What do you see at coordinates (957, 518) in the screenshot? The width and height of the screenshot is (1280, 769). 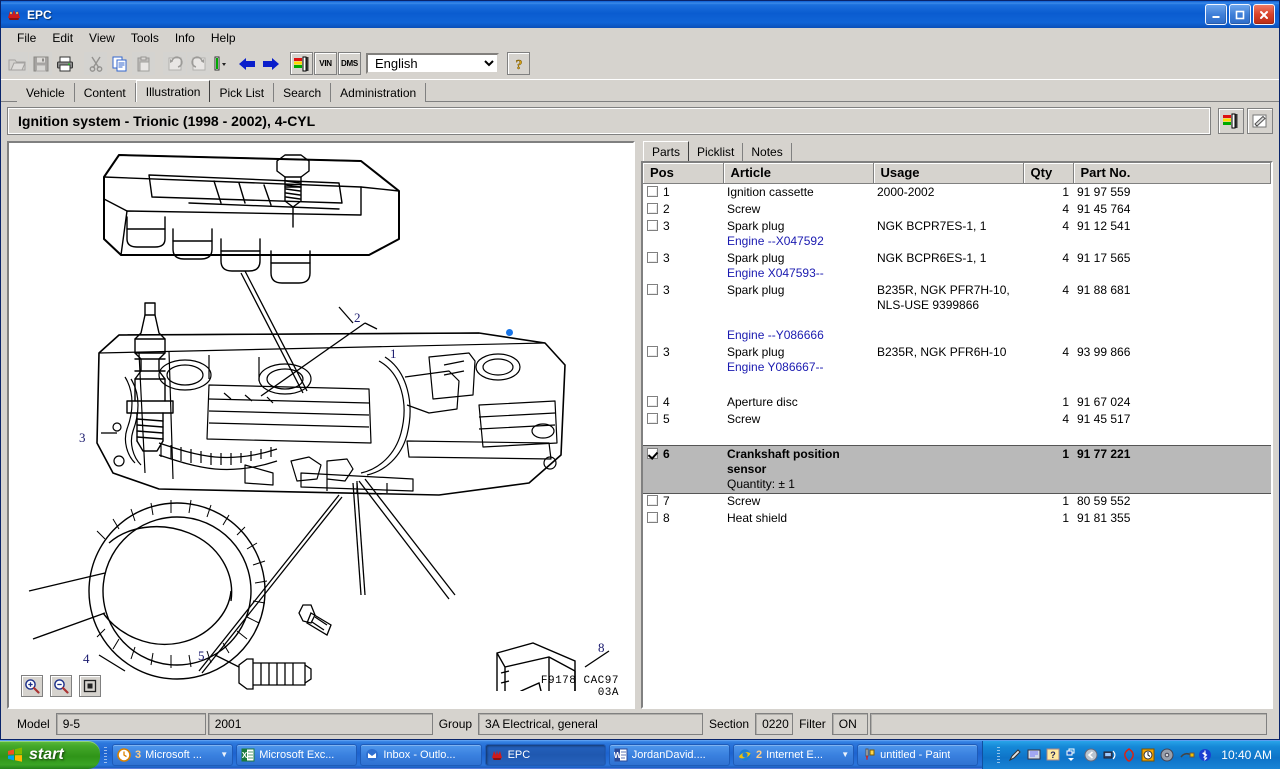 I see `table-row: 8Heat shield191 81 355` at bounding box center [957, 518].